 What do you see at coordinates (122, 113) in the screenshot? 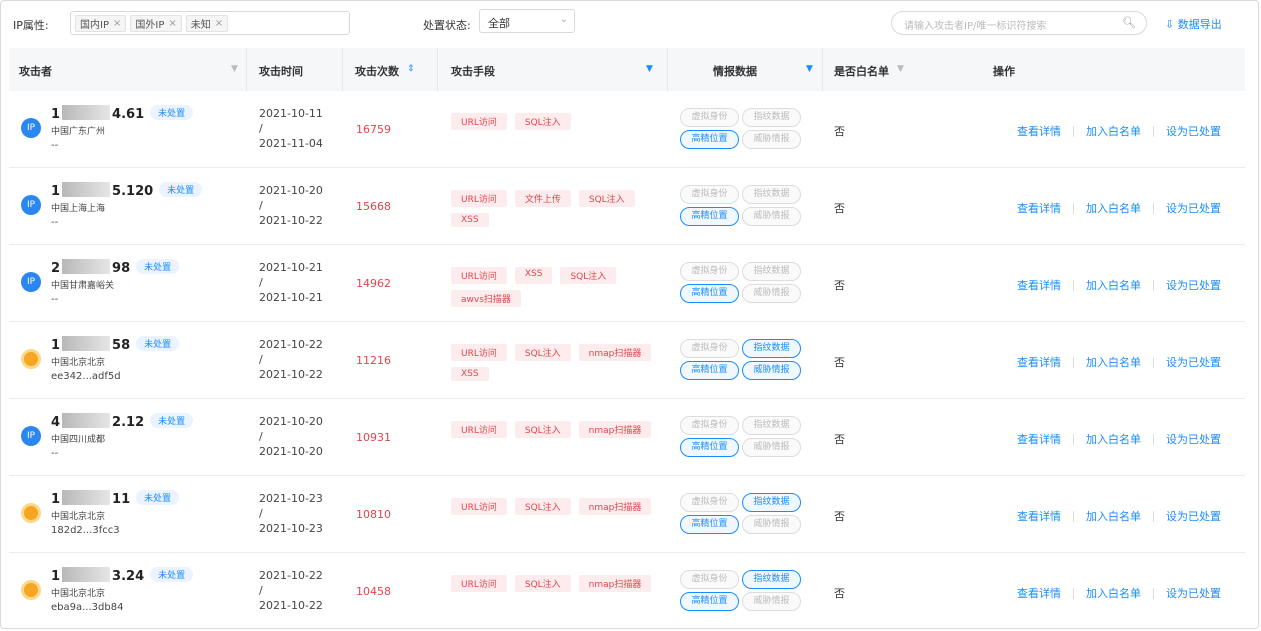
I see `attacker-ip: 1 4.61 未处置` at bounding box center [122, 113].